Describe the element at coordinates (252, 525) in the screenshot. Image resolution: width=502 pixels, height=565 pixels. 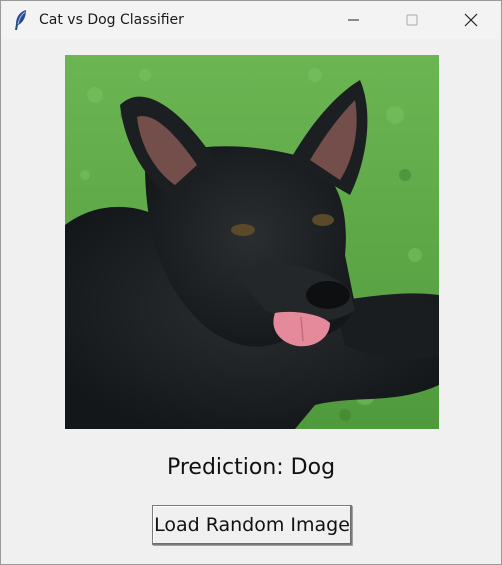
I see `load-random-image-button: Load Random Image` at that location.